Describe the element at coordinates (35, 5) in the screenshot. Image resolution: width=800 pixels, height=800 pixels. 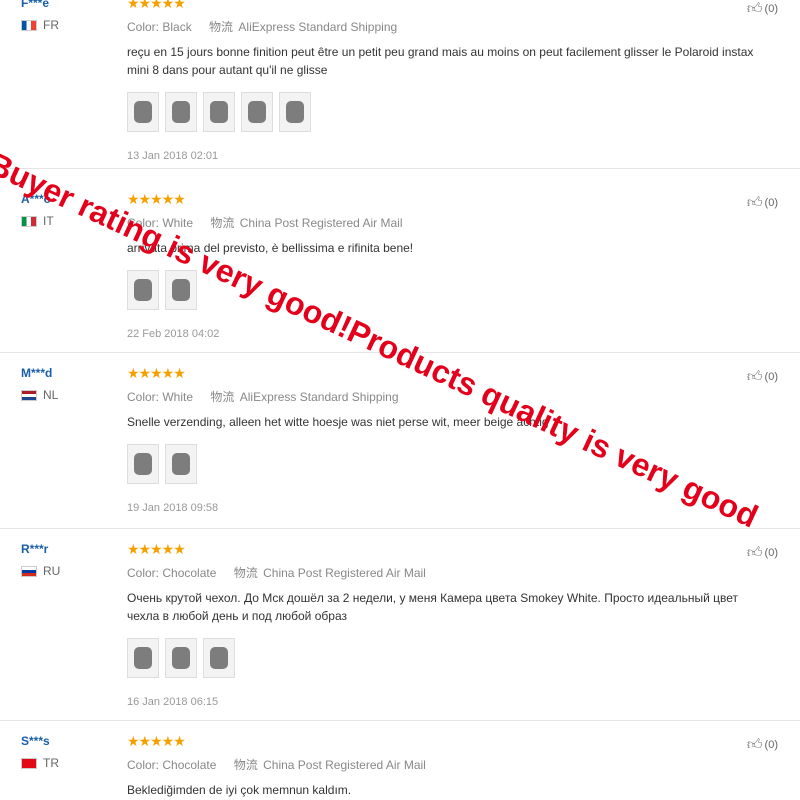
I see `buyer-name: F***e` at that location.